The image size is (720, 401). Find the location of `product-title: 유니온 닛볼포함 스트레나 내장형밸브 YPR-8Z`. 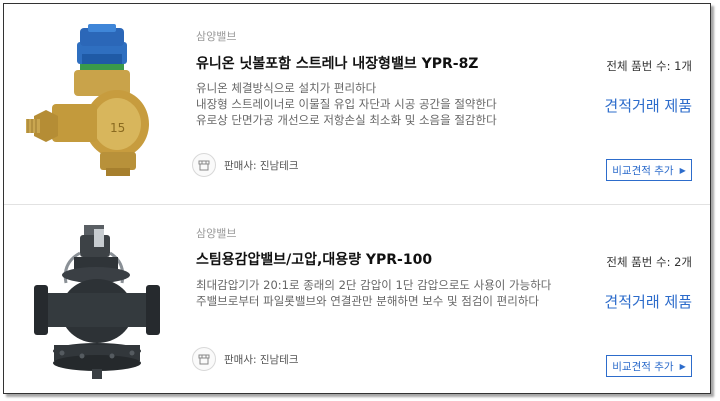

product-title: 유니온 닛볼포함 스트레나 내장형밸브 YPR-8Z is located at coordinates (337, 63).